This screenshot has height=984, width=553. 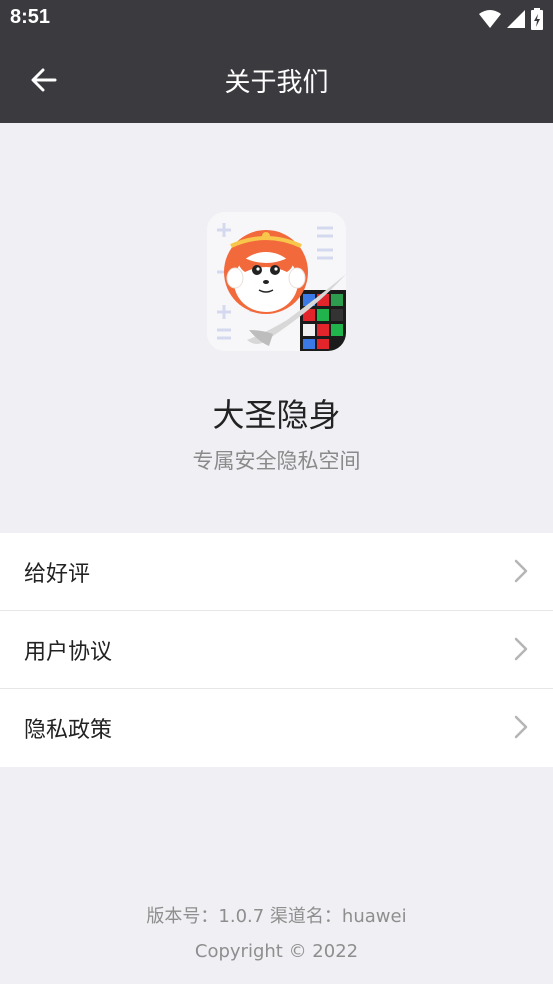 What do you see at coordinates (68, 730) in the screenshot?
I see `menu-item-label: 隐私政策` at bounding box center [68, 730].